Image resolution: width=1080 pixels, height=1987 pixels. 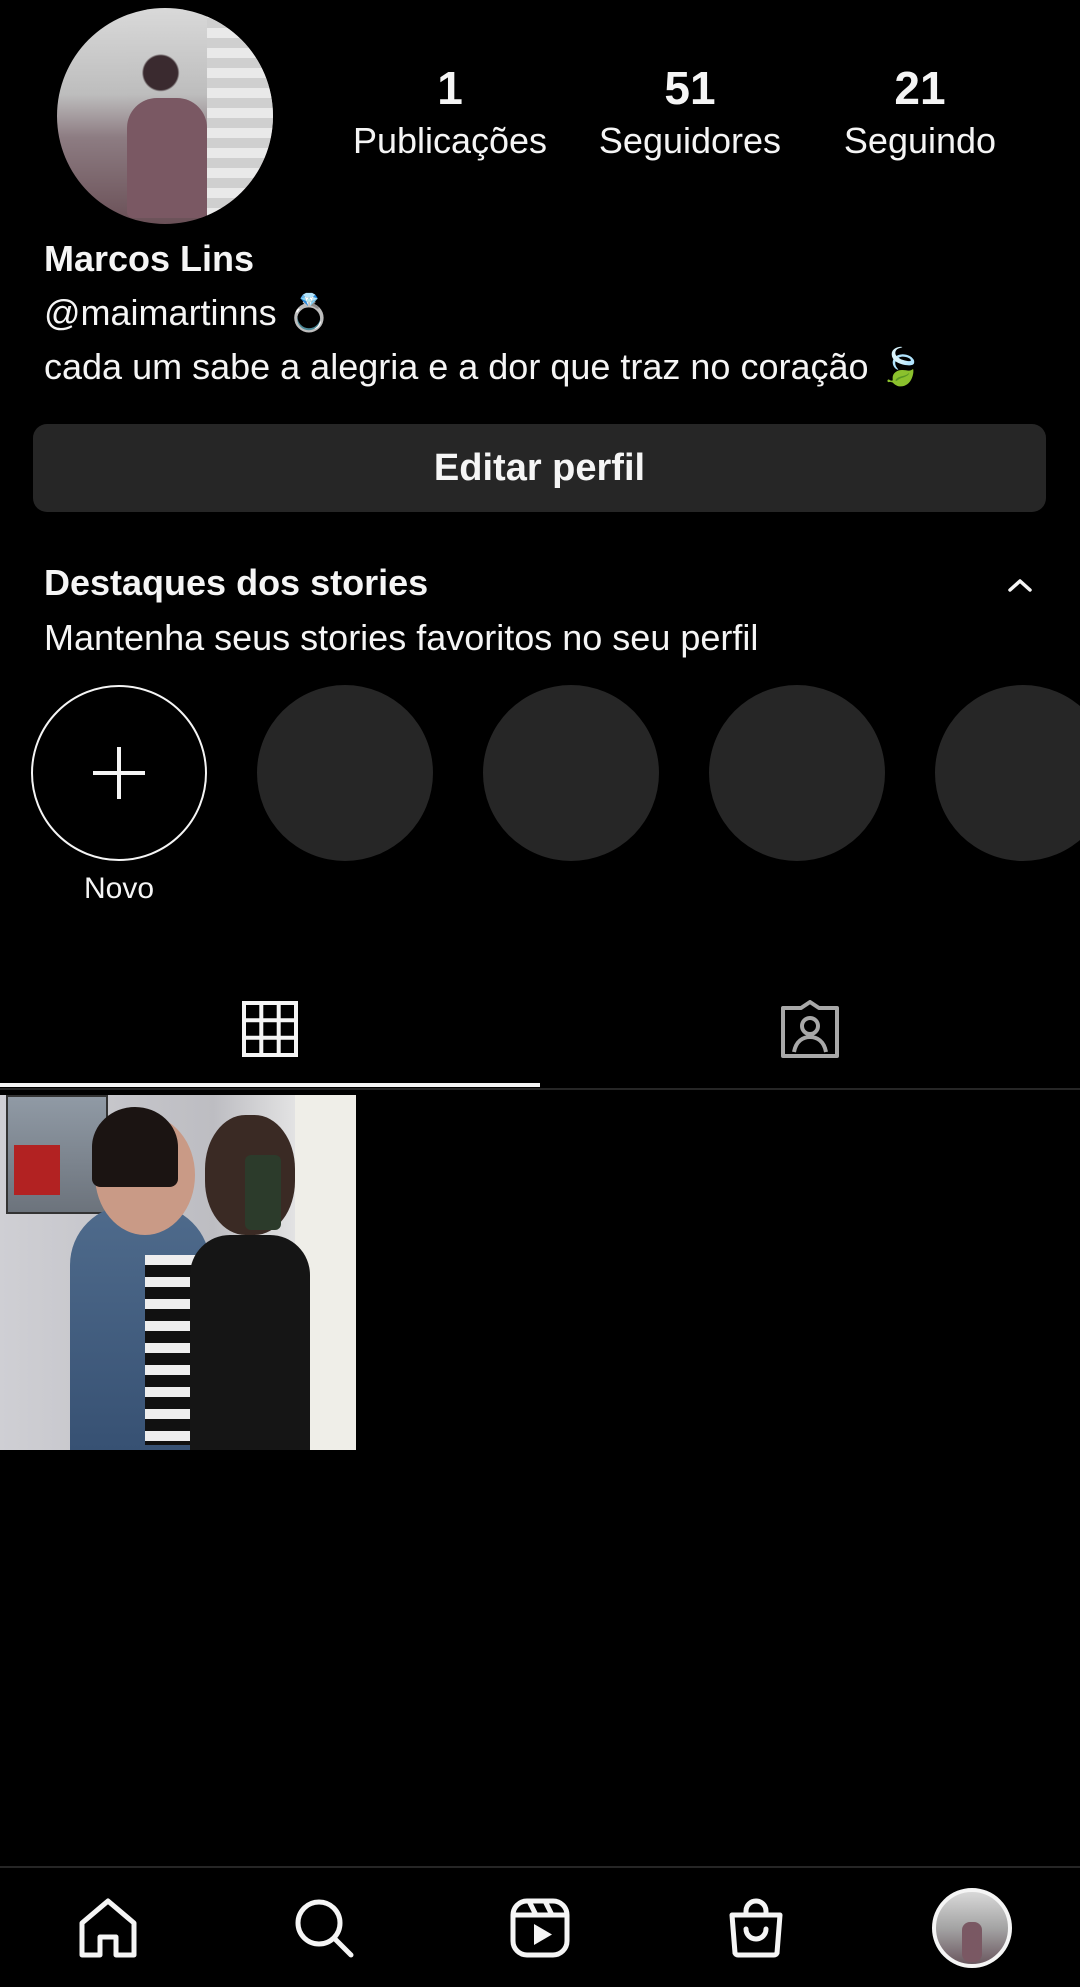 I want to click on chevron-up-icon, so click(x=1020, y=585).